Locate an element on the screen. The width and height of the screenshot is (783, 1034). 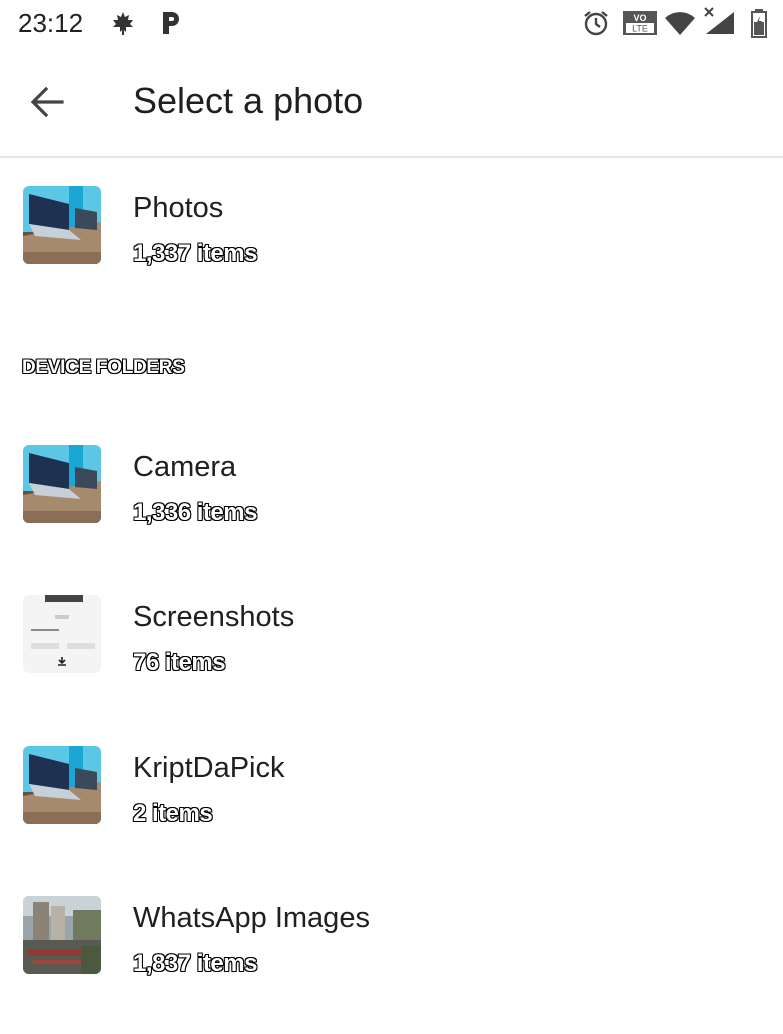
svg-text: LTE is located at coordinates (640, 29).